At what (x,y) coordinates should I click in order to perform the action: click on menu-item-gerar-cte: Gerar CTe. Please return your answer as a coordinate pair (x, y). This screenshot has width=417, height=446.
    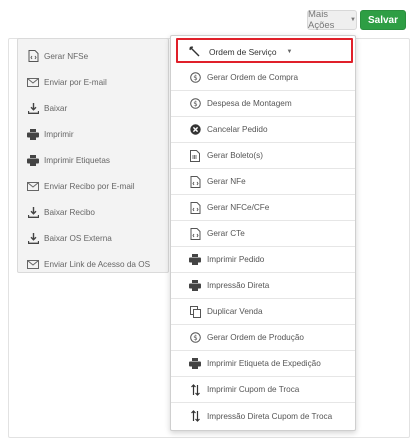
    Looking at the image, I should click on (263, 234).